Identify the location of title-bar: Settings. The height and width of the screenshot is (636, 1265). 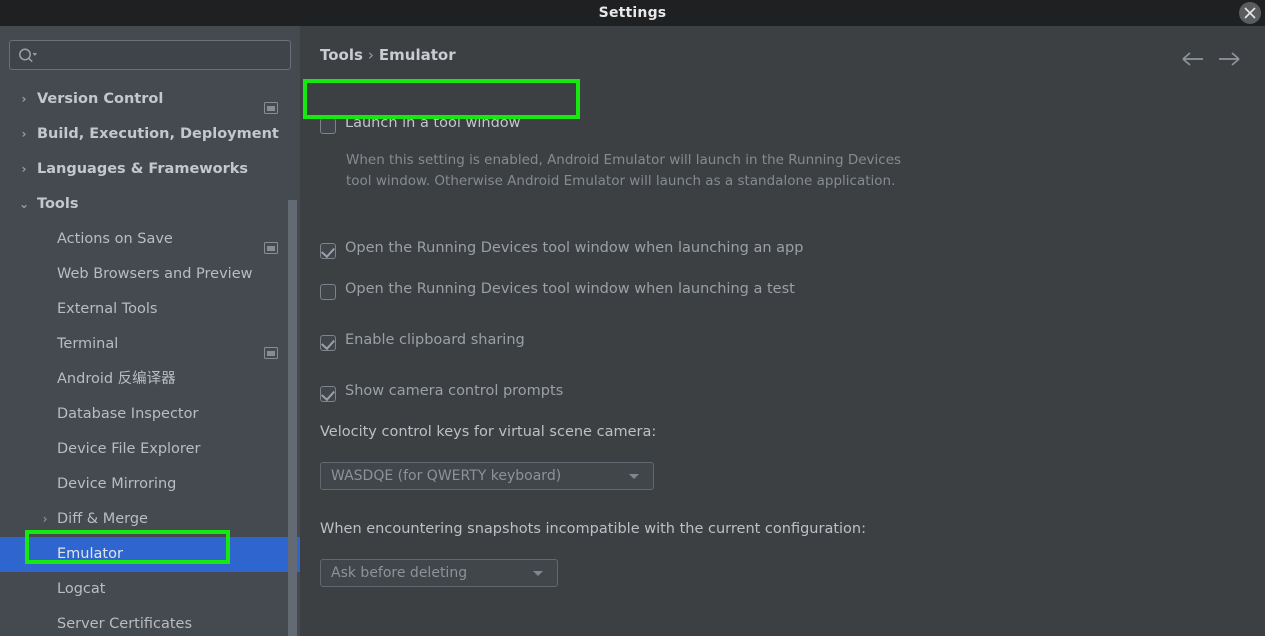
(632, 13).